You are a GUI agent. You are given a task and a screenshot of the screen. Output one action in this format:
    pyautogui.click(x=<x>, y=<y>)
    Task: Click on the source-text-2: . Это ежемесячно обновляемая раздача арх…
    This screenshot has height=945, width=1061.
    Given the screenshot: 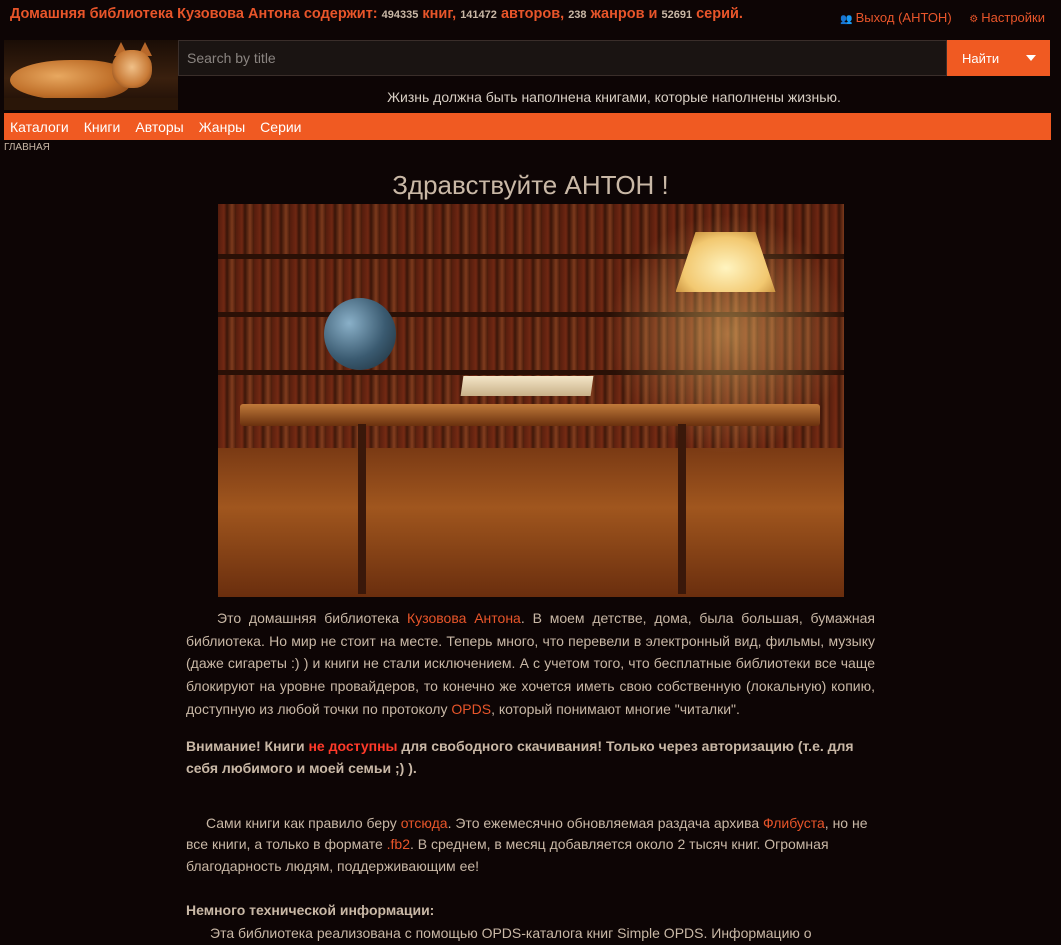 What is the action you would take?
    pyautogui.click(x=605, y=822)
    